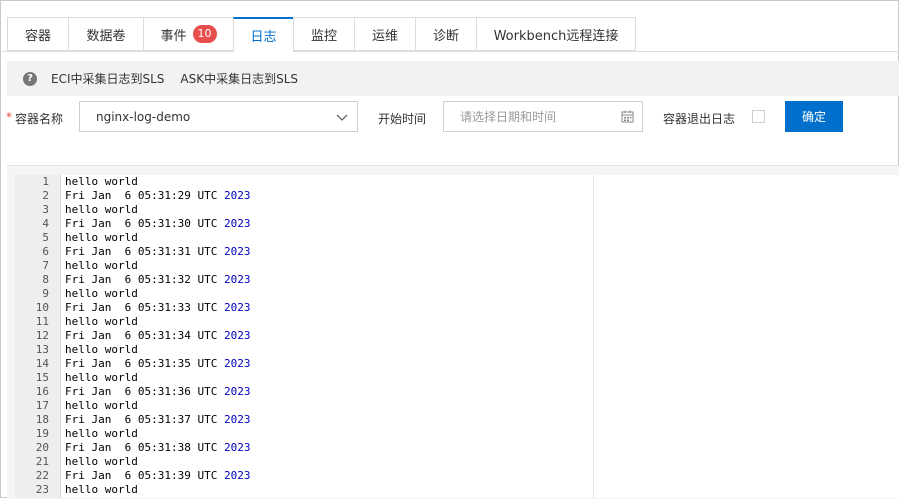  I want to click on log-text: Fri Jan 6 05:31:39 UTC 2023, so click(157, 476).